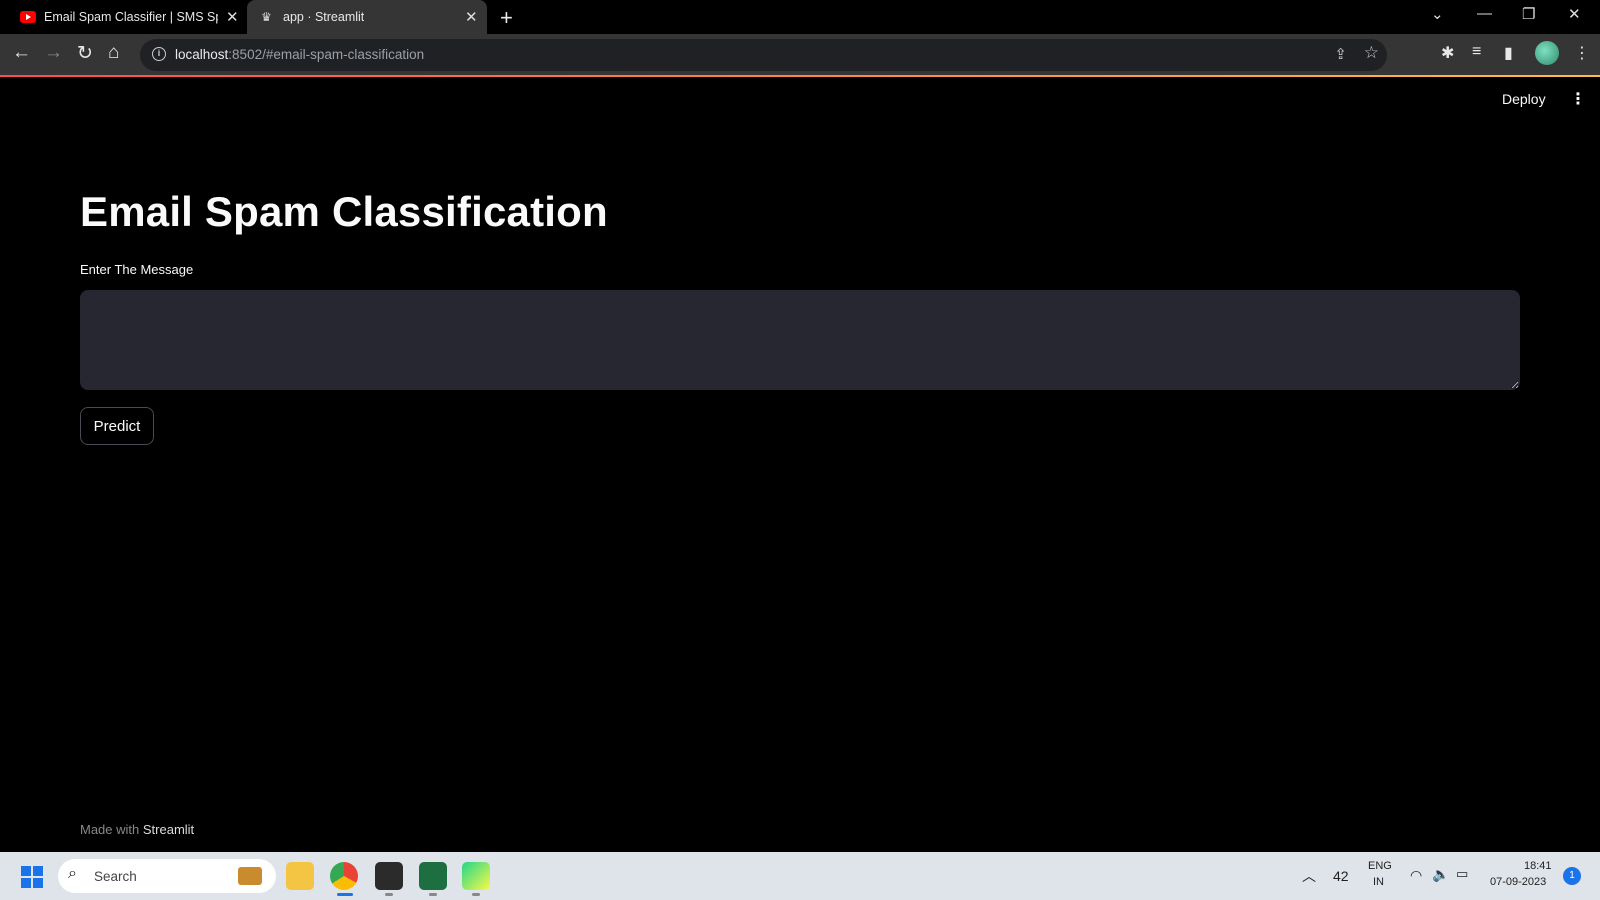 The height and width of the screenshot is (900, 1600). I want to click on main-menu-icon: ⋮, so click(1578, 99).